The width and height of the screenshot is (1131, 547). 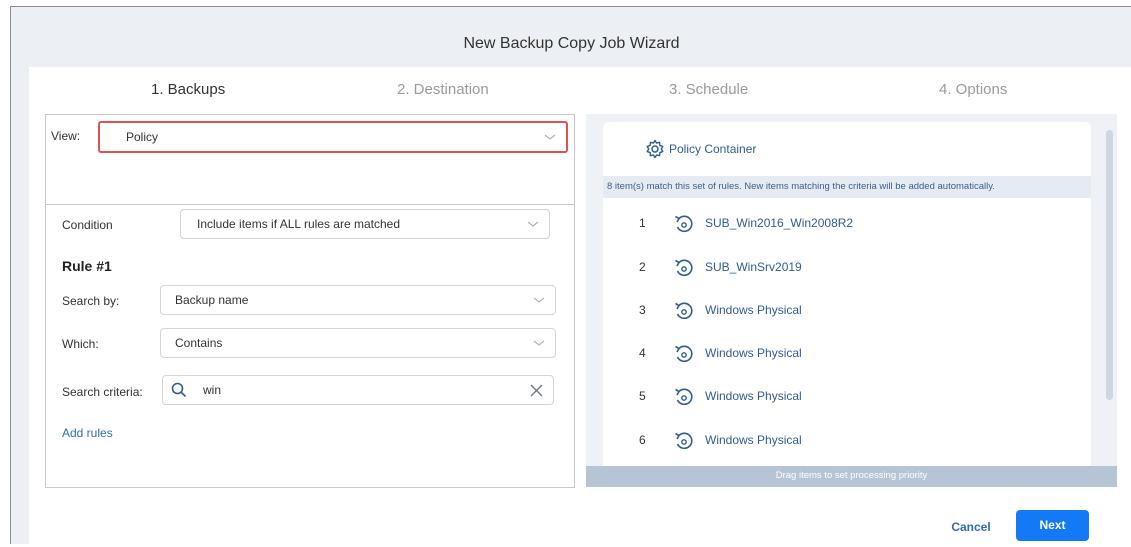 I want to click on add-rules-link: Add rules, so click(x=87, y=433).